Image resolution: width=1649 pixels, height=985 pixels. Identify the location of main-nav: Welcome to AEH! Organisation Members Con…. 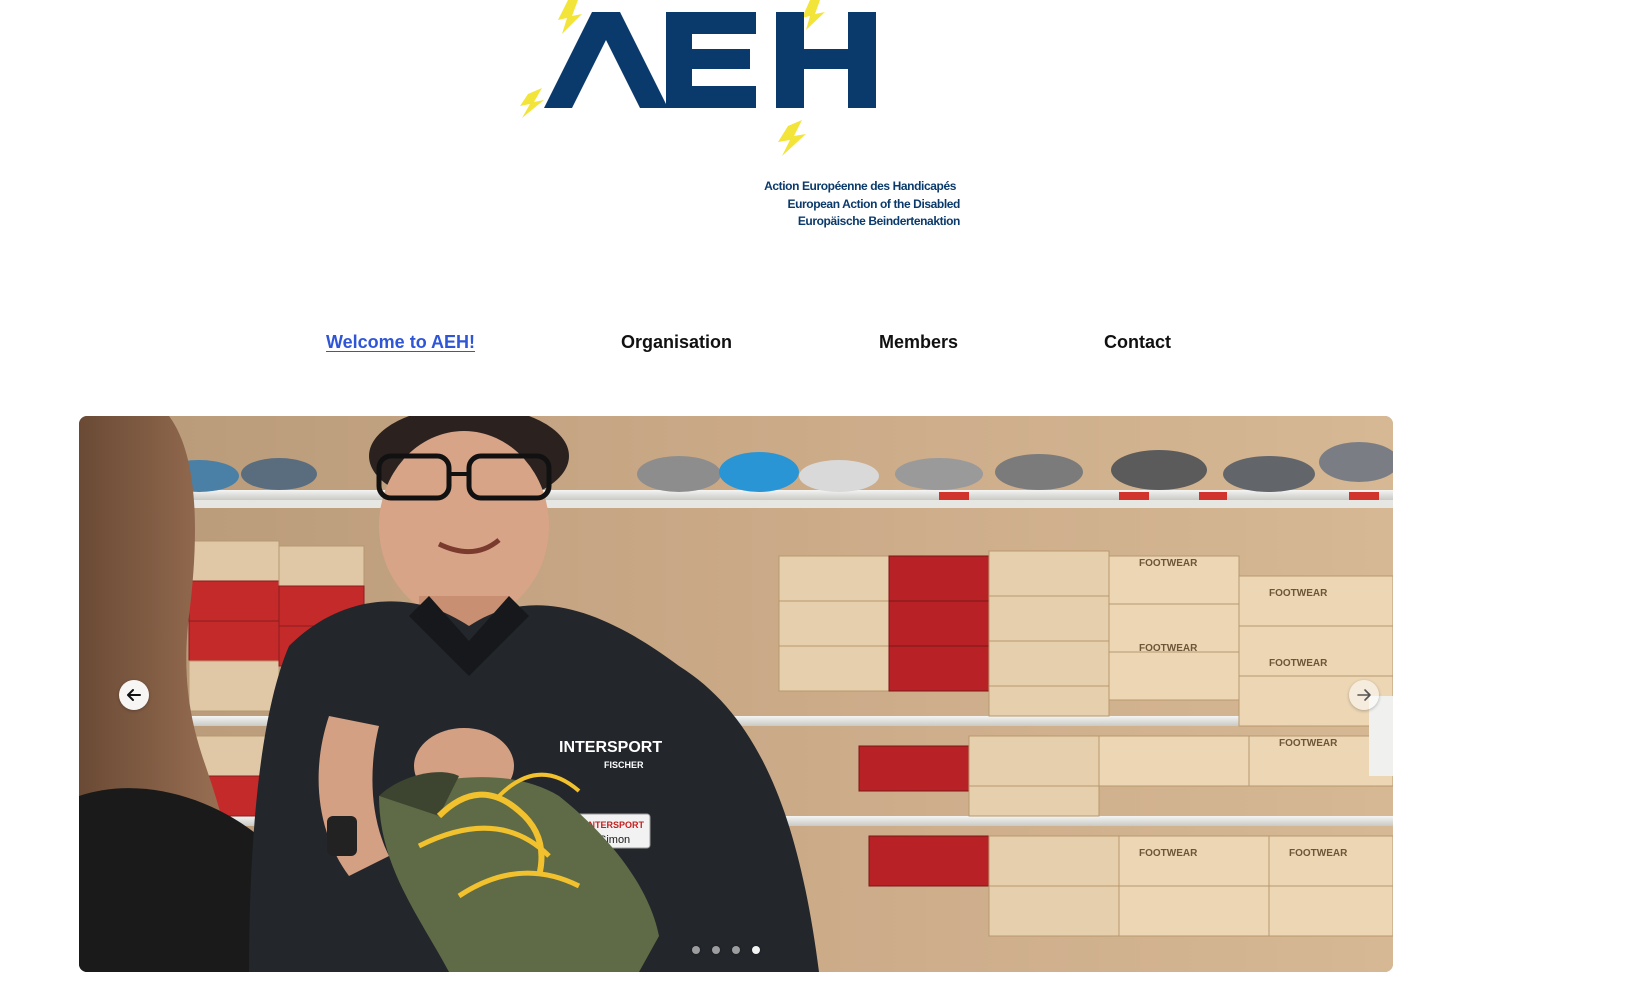
(824, 344).